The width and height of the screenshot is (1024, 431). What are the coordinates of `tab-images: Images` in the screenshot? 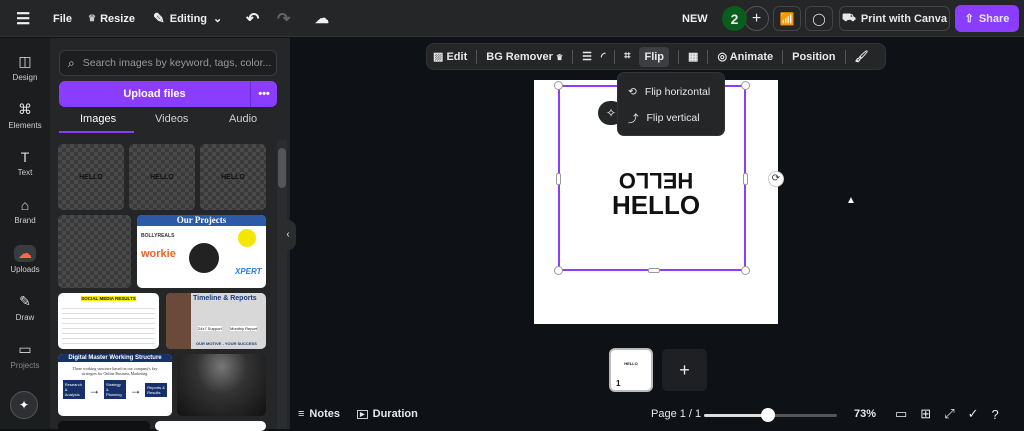 It's located at (98, 119).